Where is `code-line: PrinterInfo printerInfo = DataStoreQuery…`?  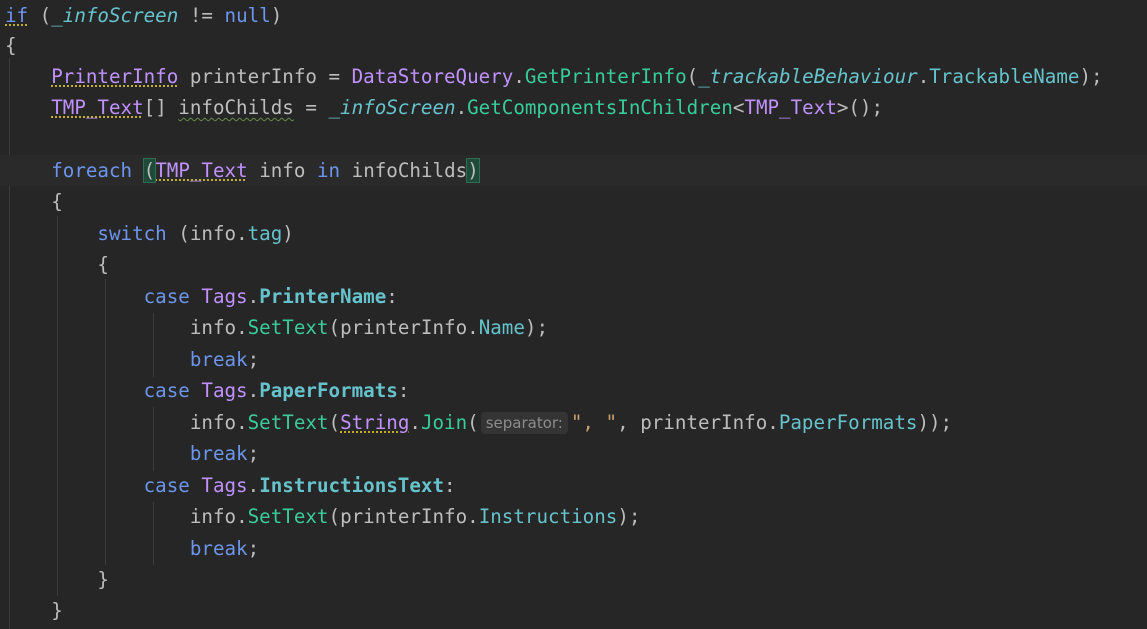 code-line: PrinterInfo printerInfo = DataStoreQuery… is located at coordinates (553, 76).